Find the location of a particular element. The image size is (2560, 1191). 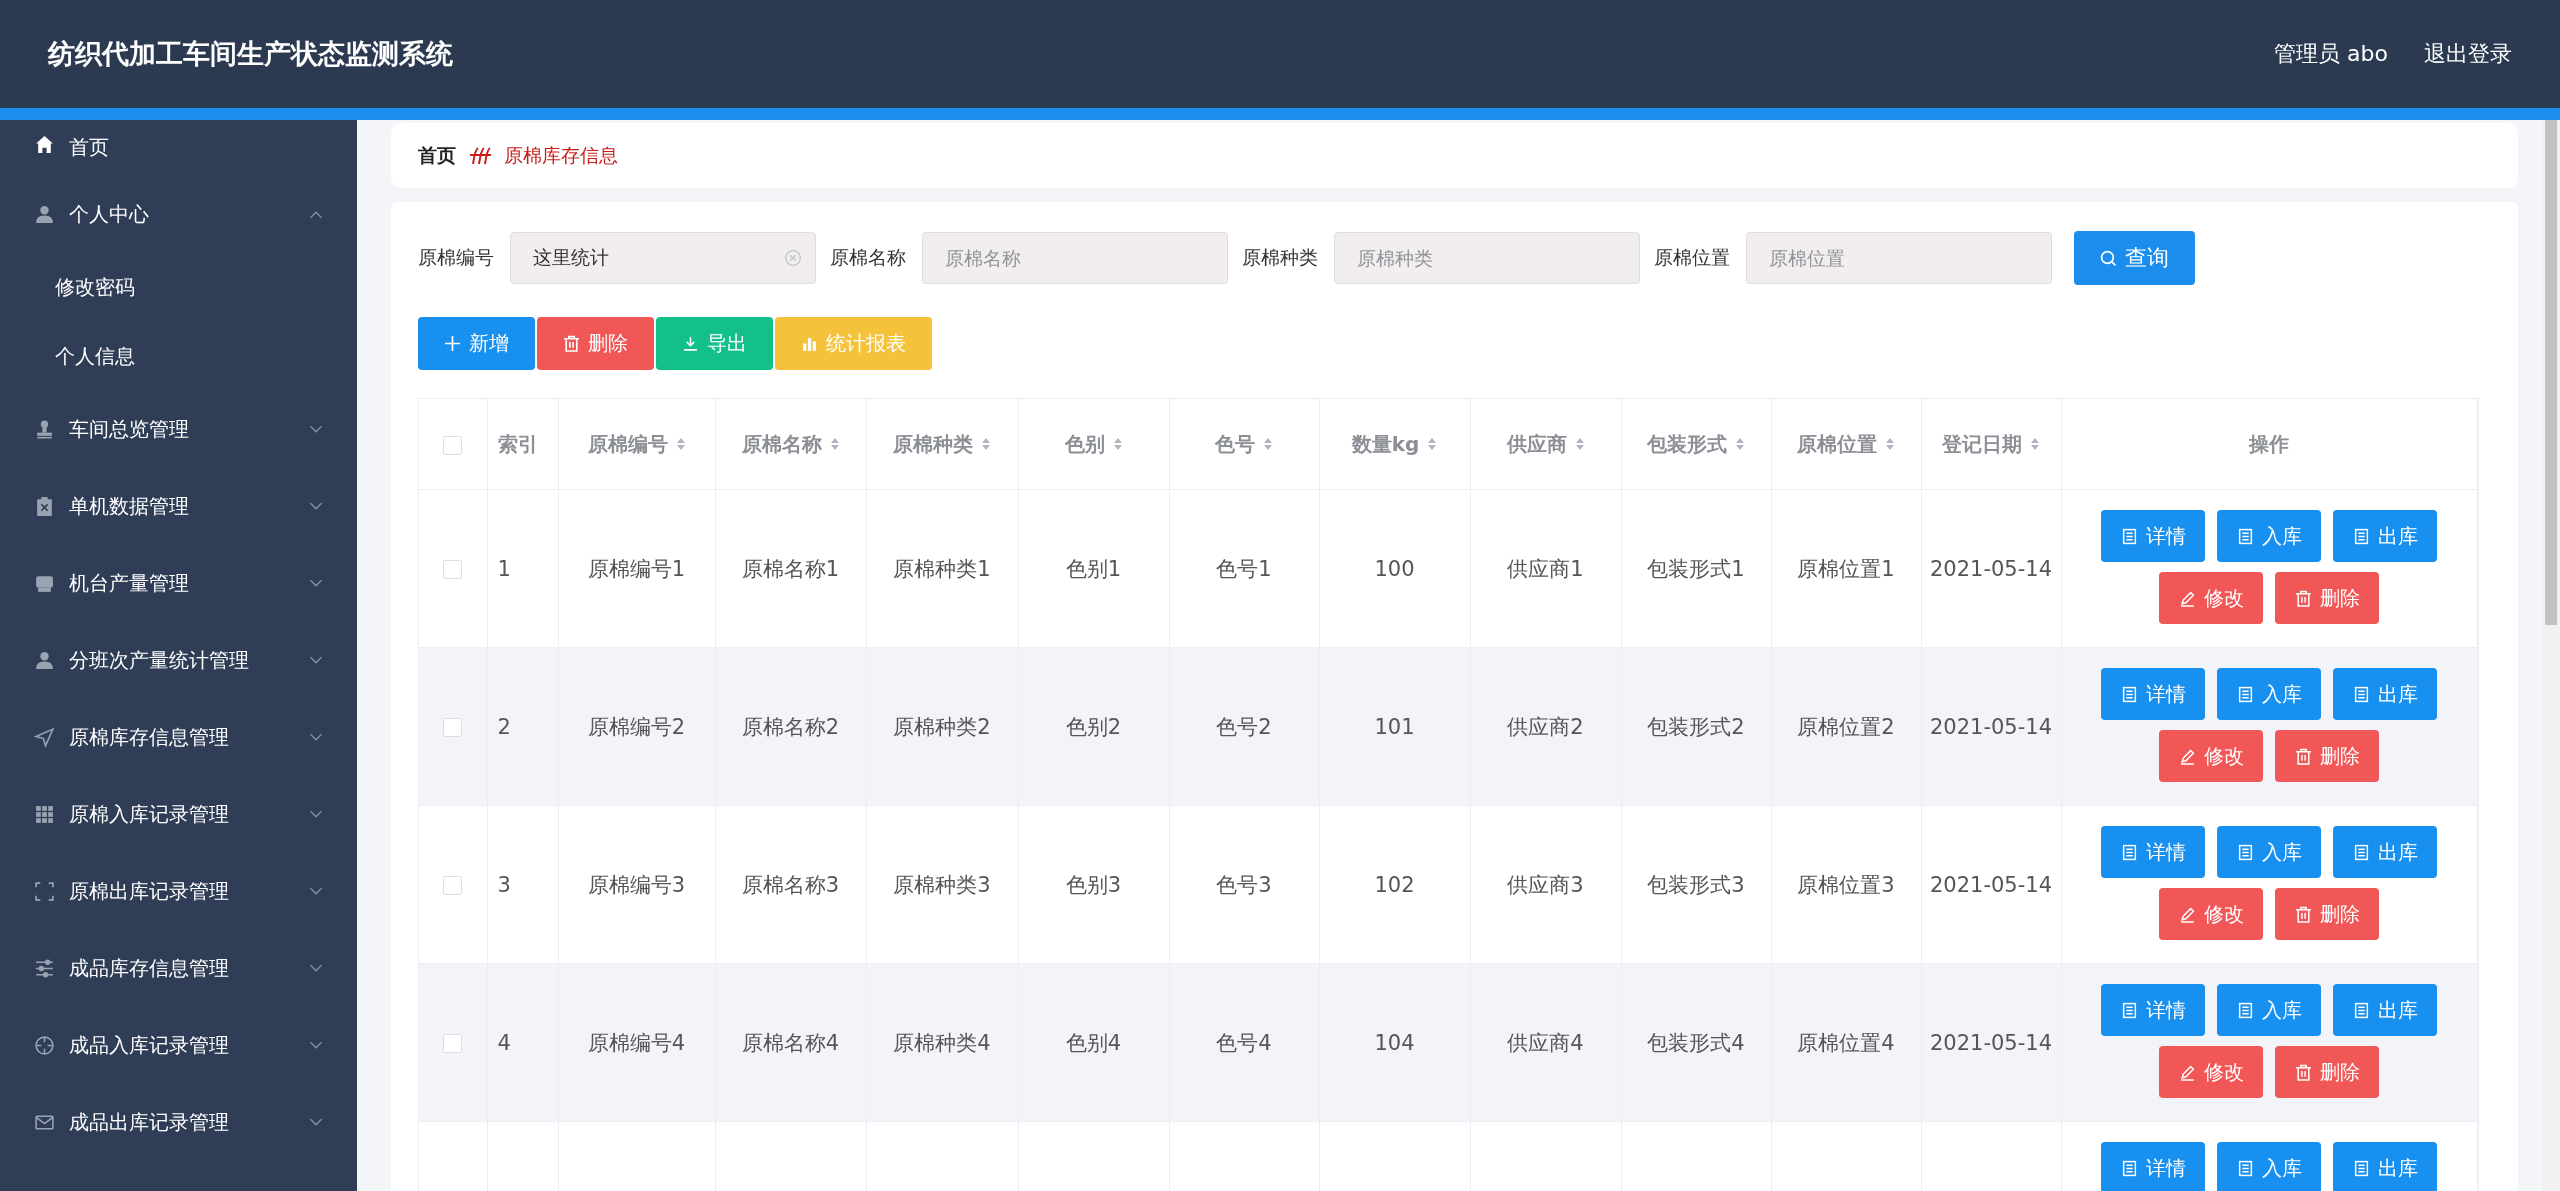

sidebar-item: 成品入库记录管理 is located at coordinates (178, 1045).